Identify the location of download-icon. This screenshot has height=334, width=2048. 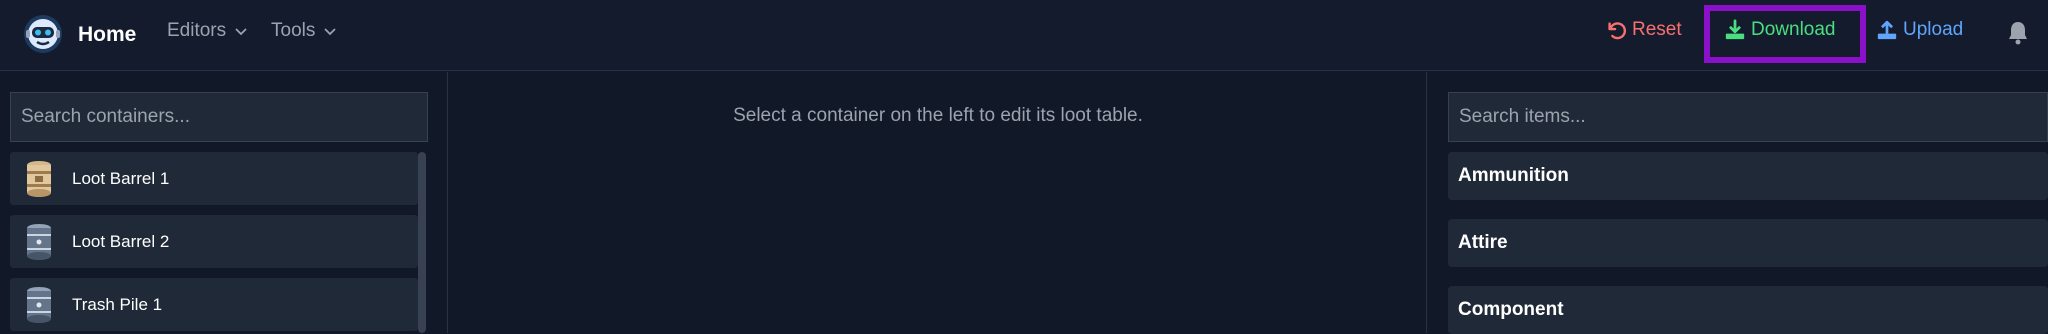
(1735, 29).